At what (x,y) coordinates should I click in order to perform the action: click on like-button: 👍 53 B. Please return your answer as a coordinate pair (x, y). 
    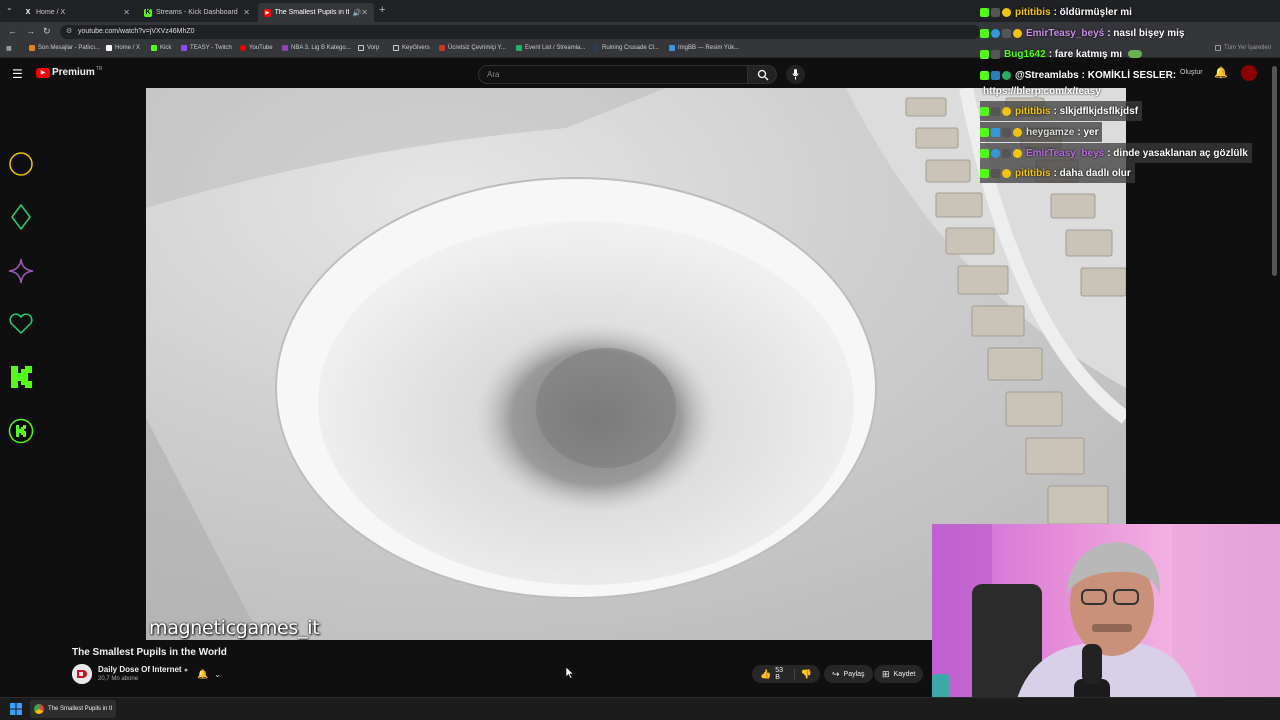
    Looking at the image, I should click on (772, 674).